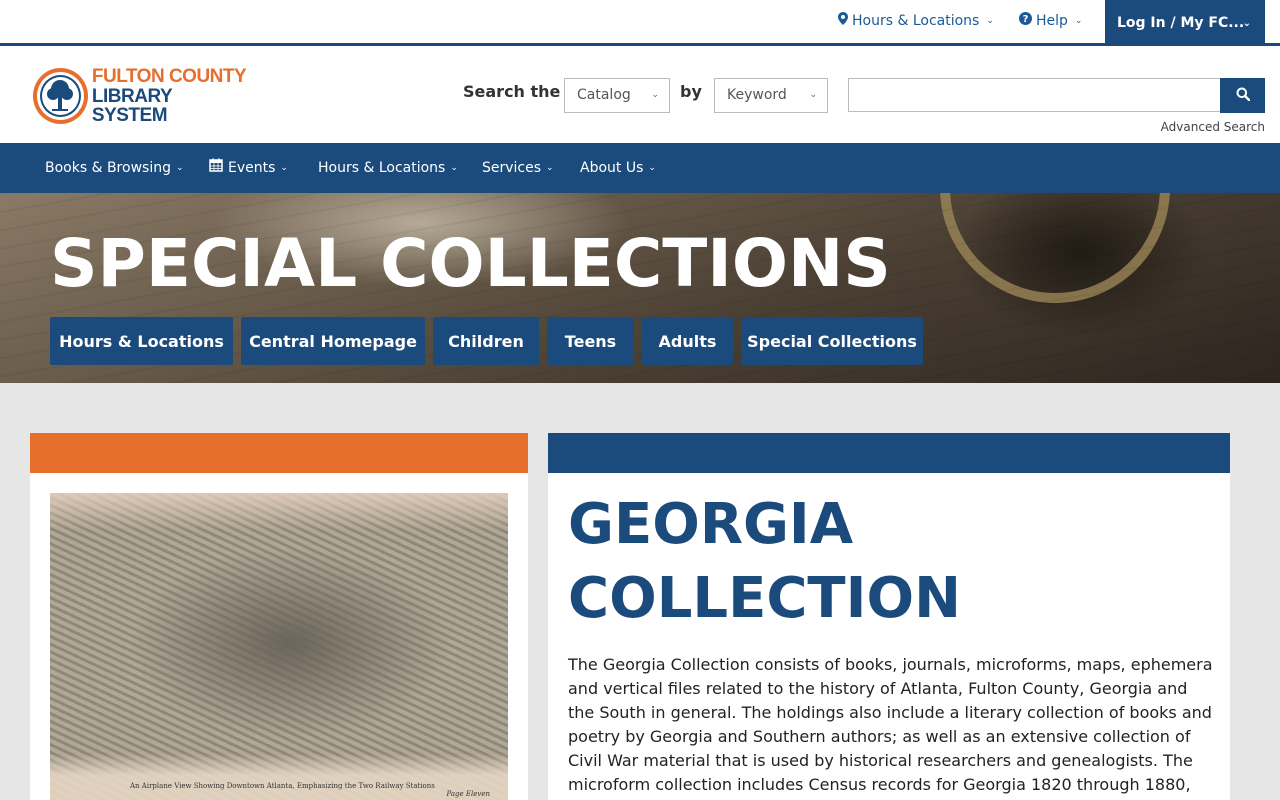  I want to click on hero-button-adults: Adults, so click(687, 341).